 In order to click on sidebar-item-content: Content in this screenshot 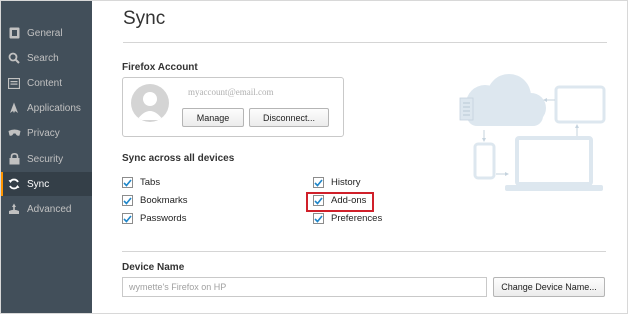, I will do `click(46, 83)`.